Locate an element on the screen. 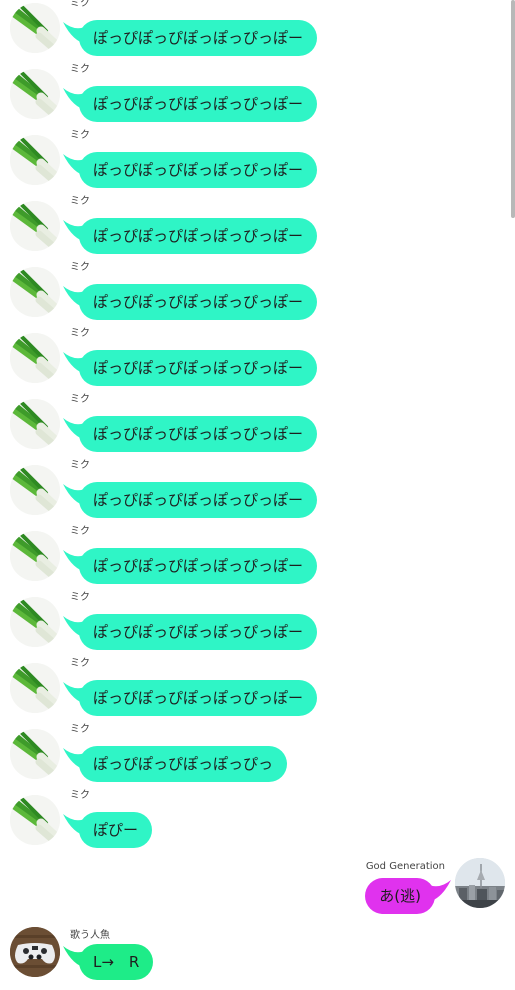 The height and width of the screenshot is (990, 515). message-bubble: あ(逃) is located at coordinates (400, 896).